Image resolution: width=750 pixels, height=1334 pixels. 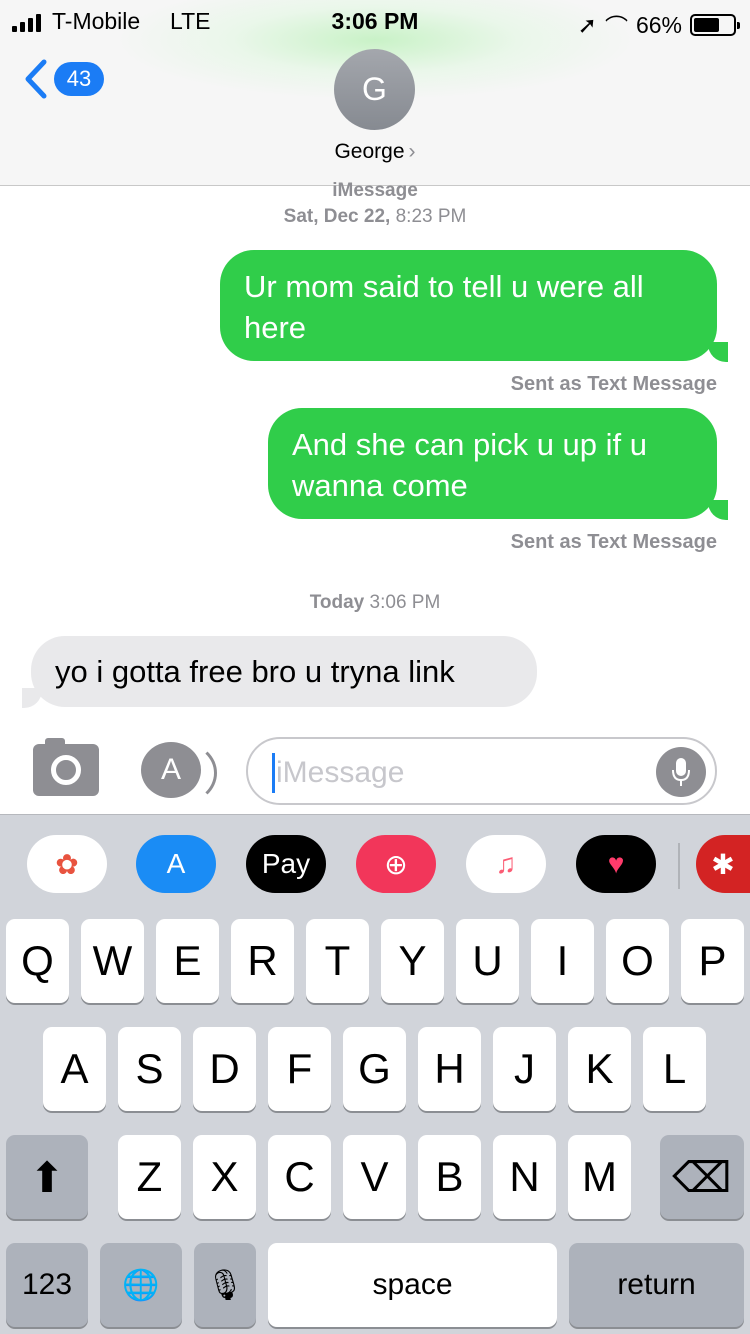 I want to click on contact-avatar: G, so click(x=374, y=89).